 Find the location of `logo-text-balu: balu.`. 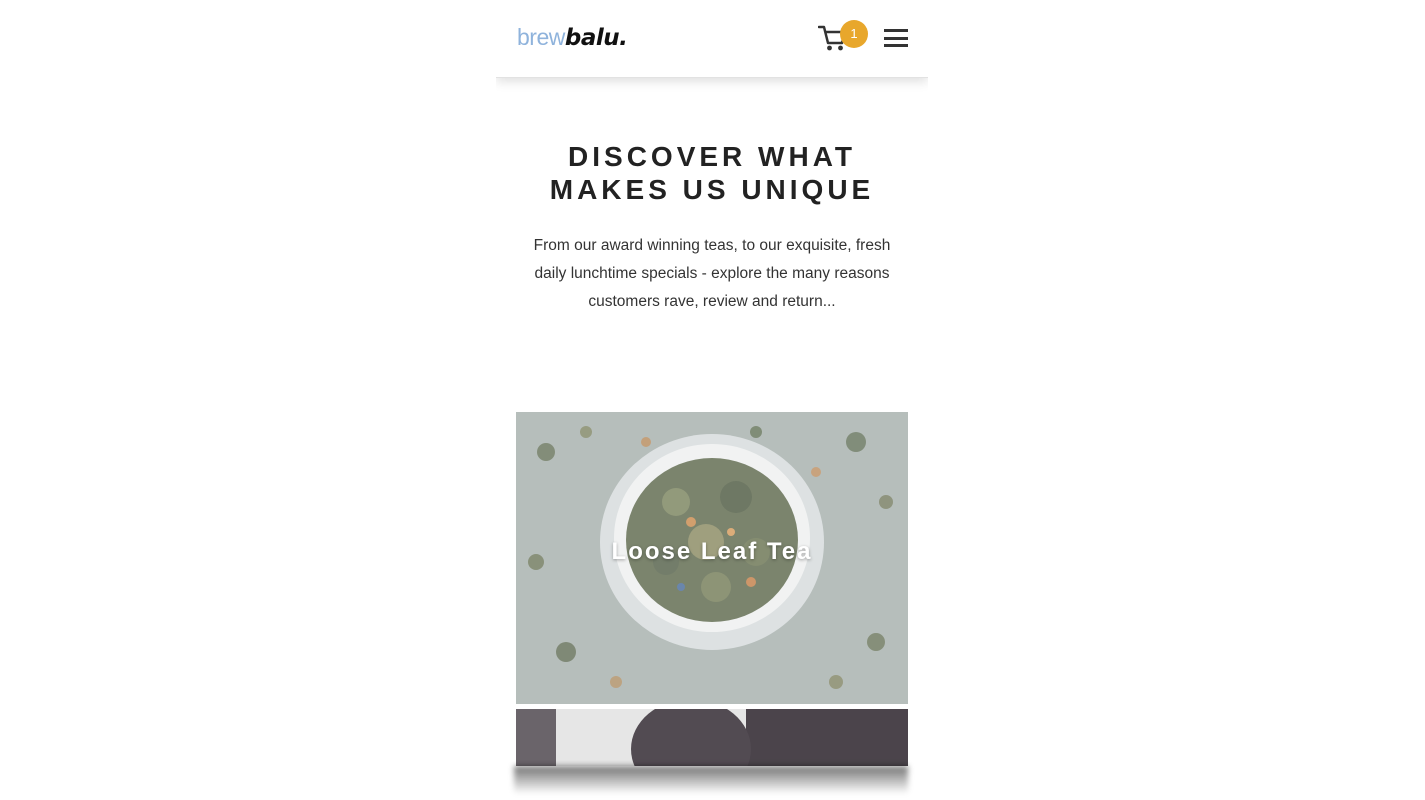

logo-text-balu: balu. is located at coordinates (596, 38).